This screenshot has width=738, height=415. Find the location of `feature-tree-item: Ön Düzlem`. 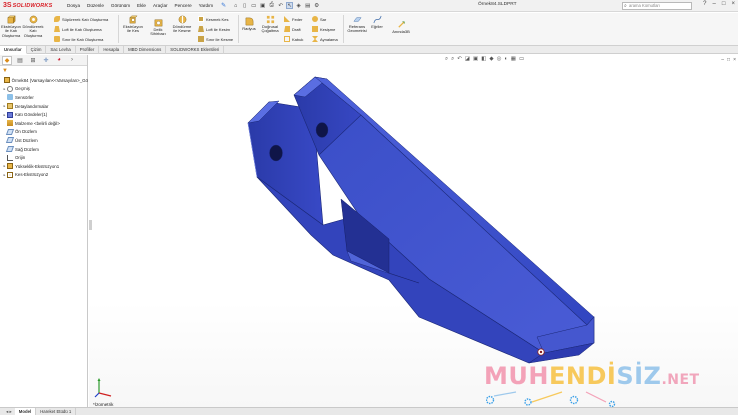

feature-tree-item: Ön Düzlem is located at coordinates (44, 132).